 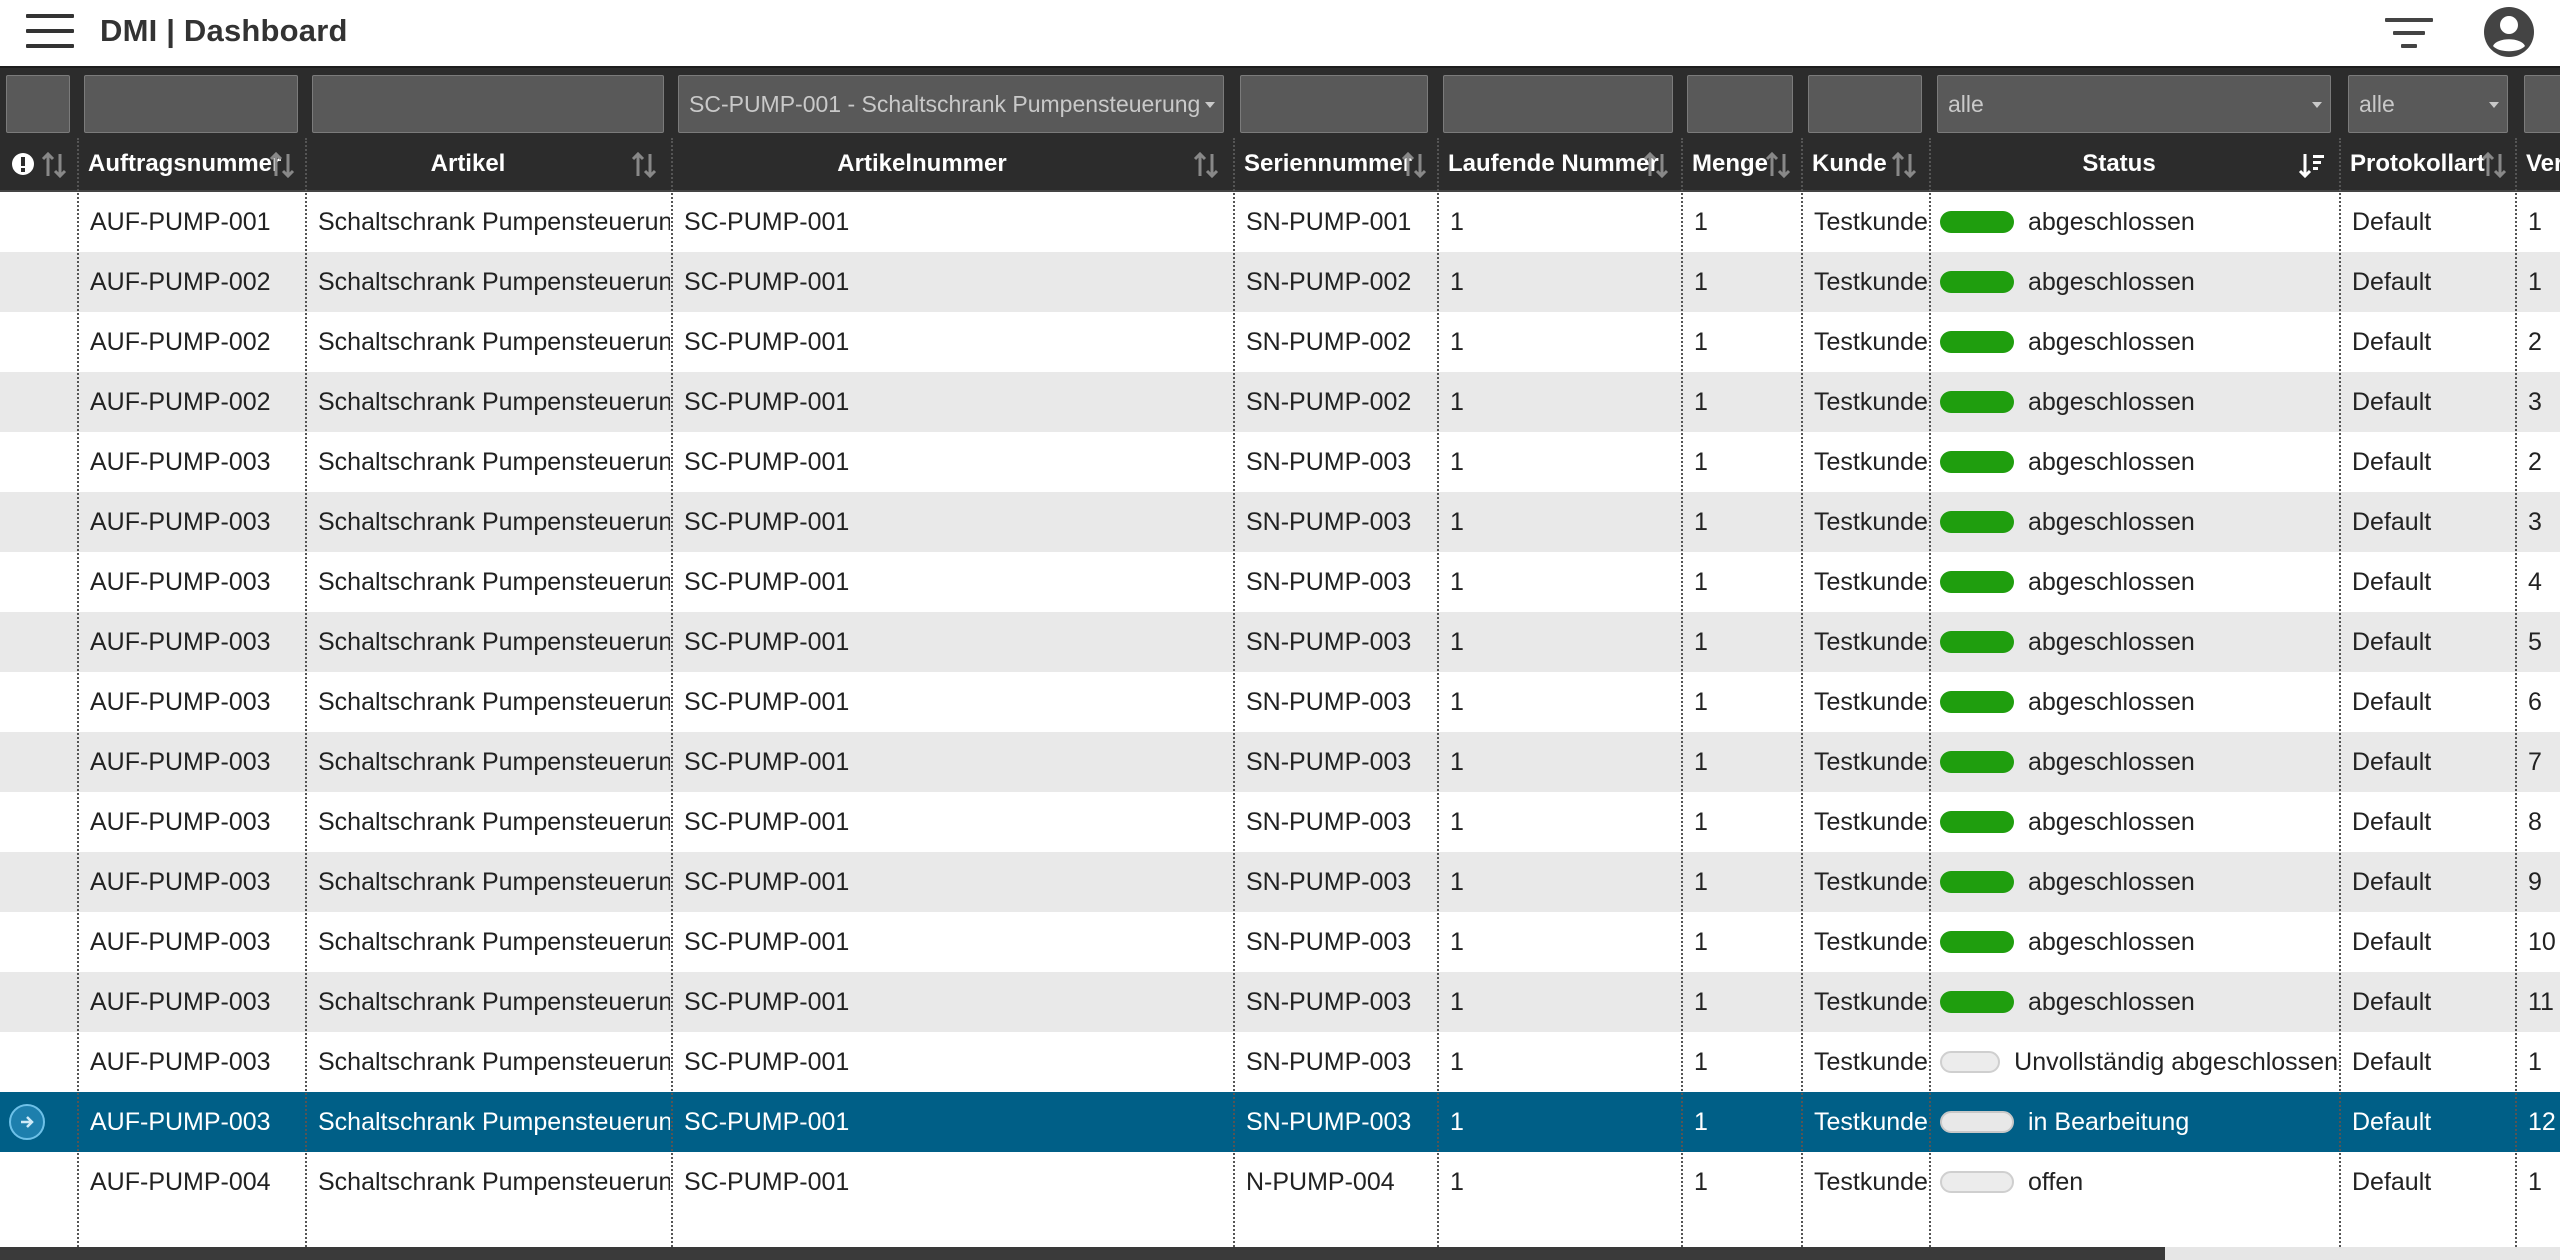 What do you see at coordinates (2428, 104) in the screenshot?
I see `filter-protokollart-select: alle` at bounding box center [2428, 104].